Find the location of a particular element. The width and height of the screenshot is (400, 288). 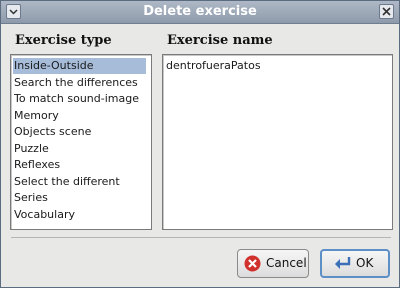

list-item: Series is located at coordinates (30, 198).